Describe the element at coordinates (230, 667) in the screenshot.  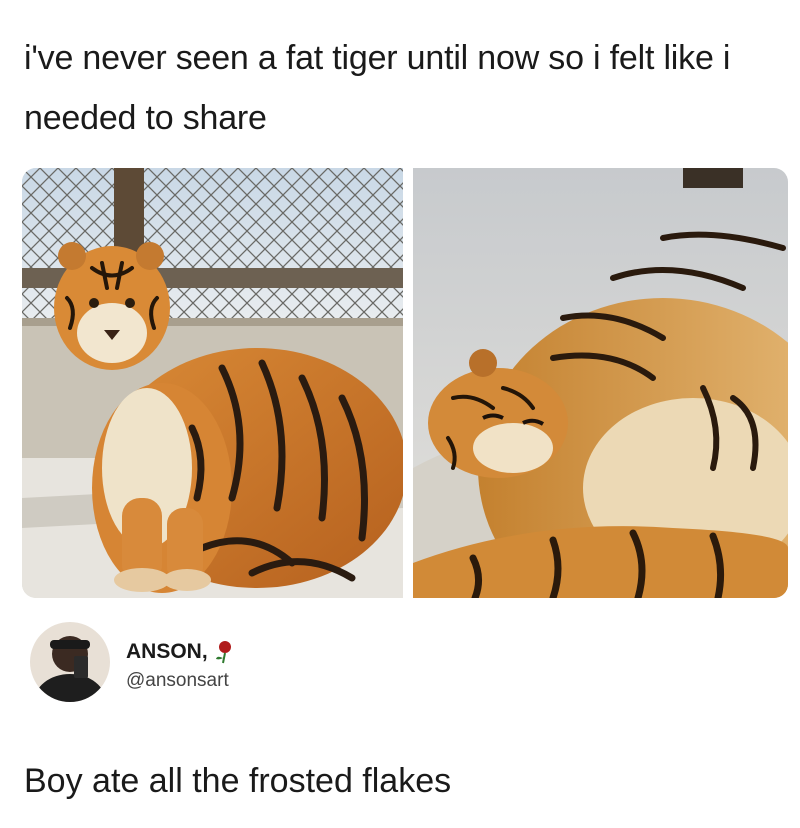
I see `author-block: ANSON, @ansonsart` at that location.